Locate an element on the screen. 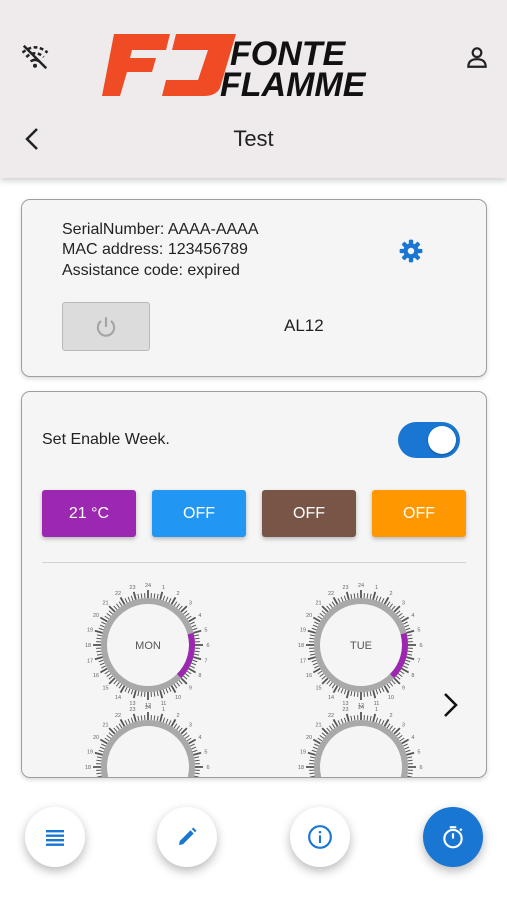 The image size is (507, 900). logo-text-bottom: FLAMME is located at coordinates (293, 84).